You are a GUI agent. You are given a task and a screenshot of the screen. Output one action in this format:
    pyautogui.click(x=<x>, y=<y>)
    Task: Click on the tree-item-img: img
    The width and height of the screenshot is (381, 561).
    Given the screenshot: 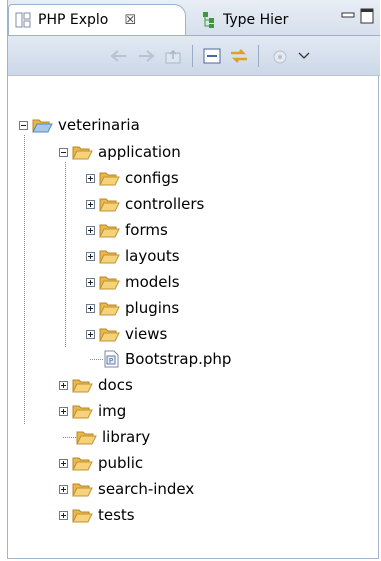 What is the action you would take?
    pyautogui.click(x=92, y=411)
    